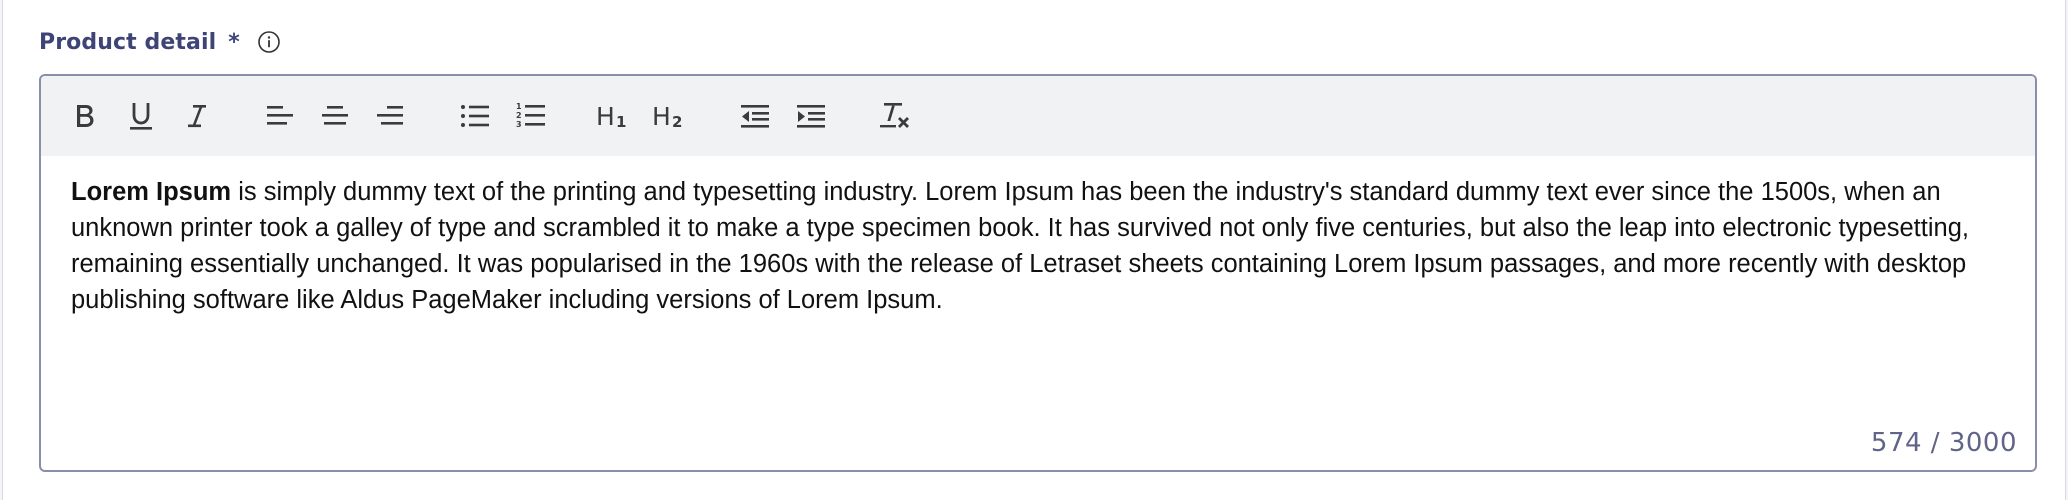 The height and width of the screenshot is (500, 2068). I want to click on bullet-list-icon, so click(475, 116).